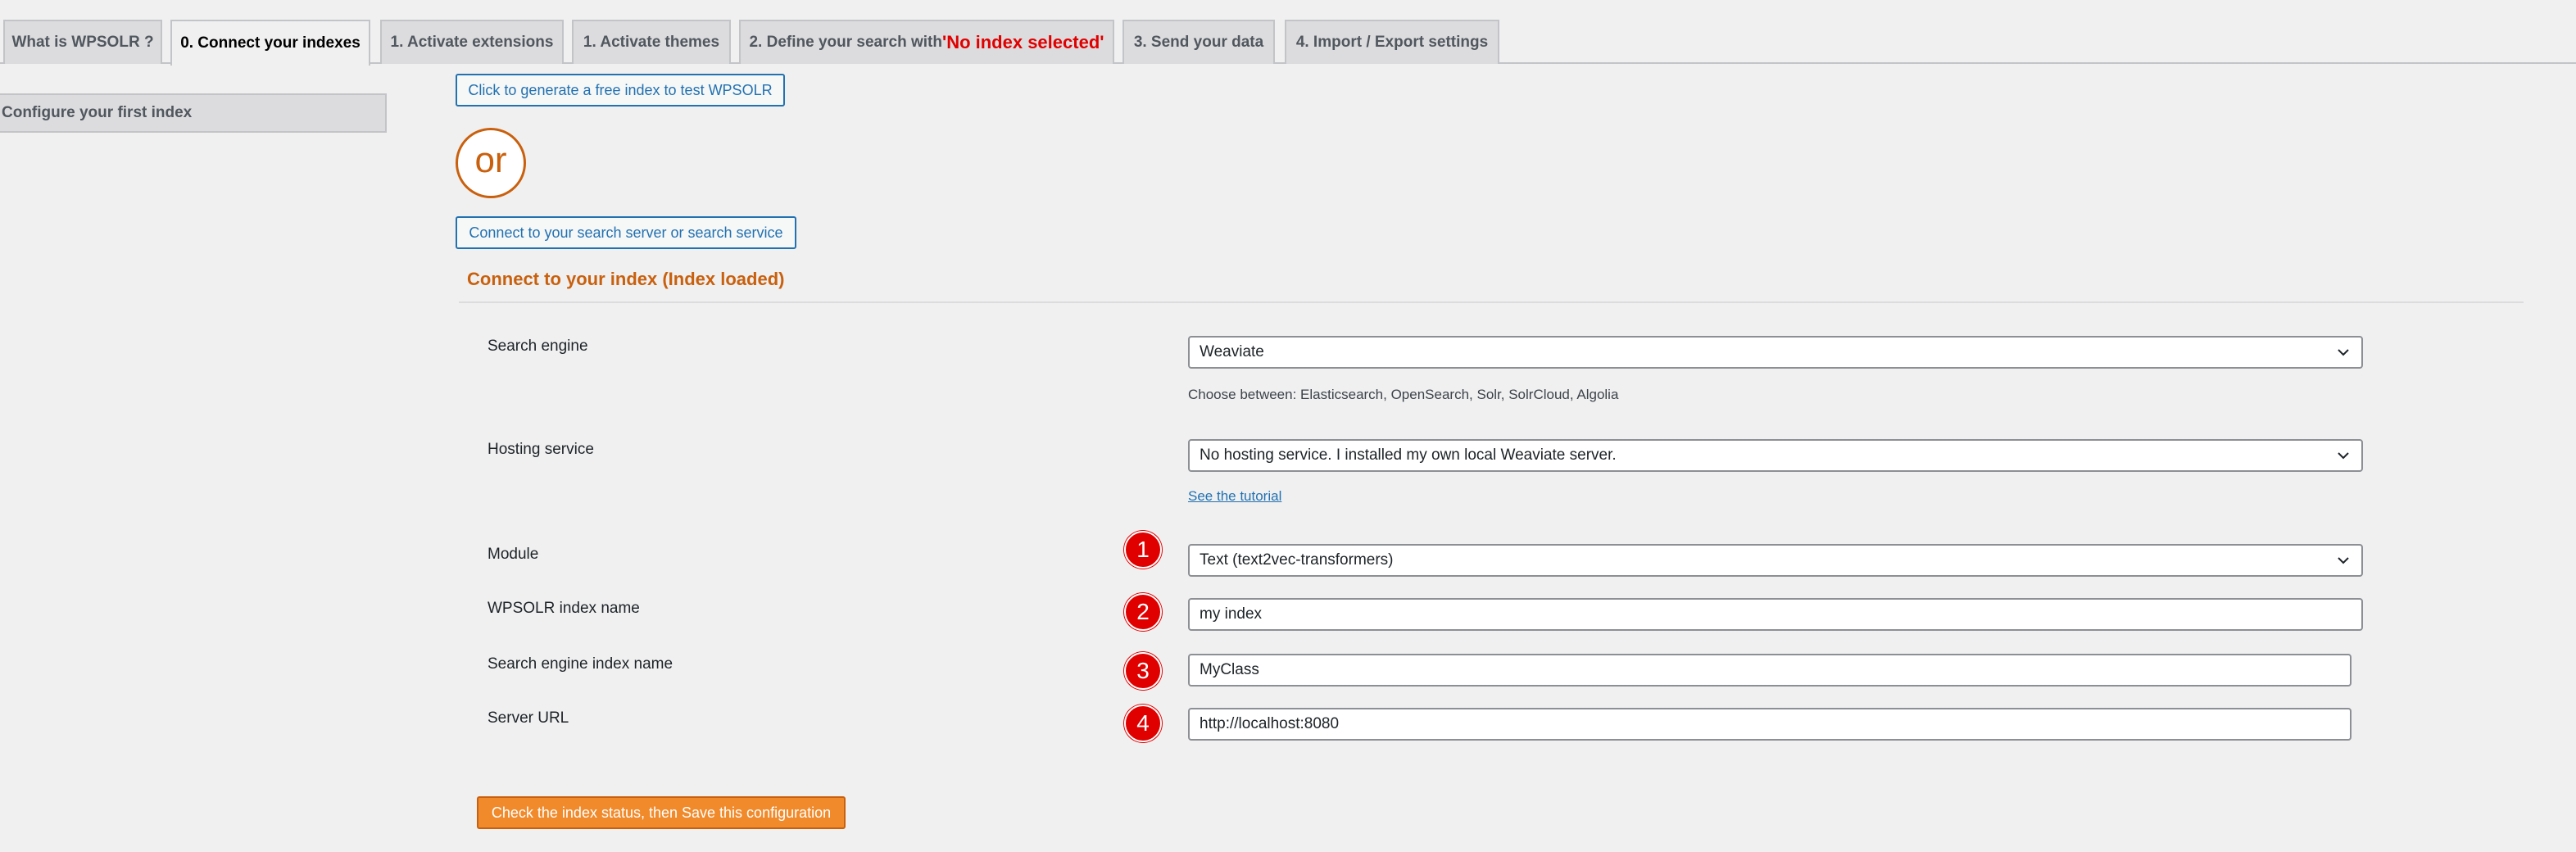  I want to click on tab-label: What is WPSOLR ?, so click(82, 42).